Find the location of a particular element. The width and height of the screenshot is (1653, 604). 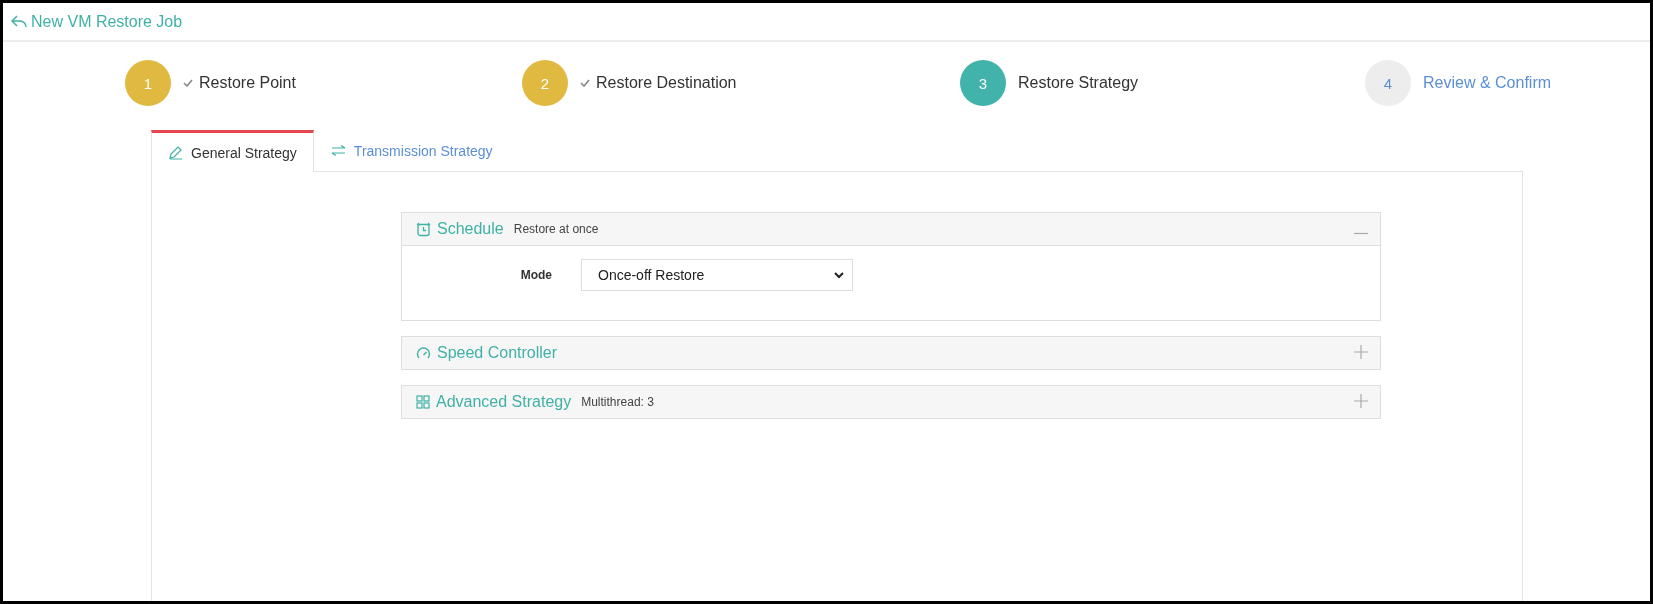

field-label: Mode is located at coordinates (535, 275).